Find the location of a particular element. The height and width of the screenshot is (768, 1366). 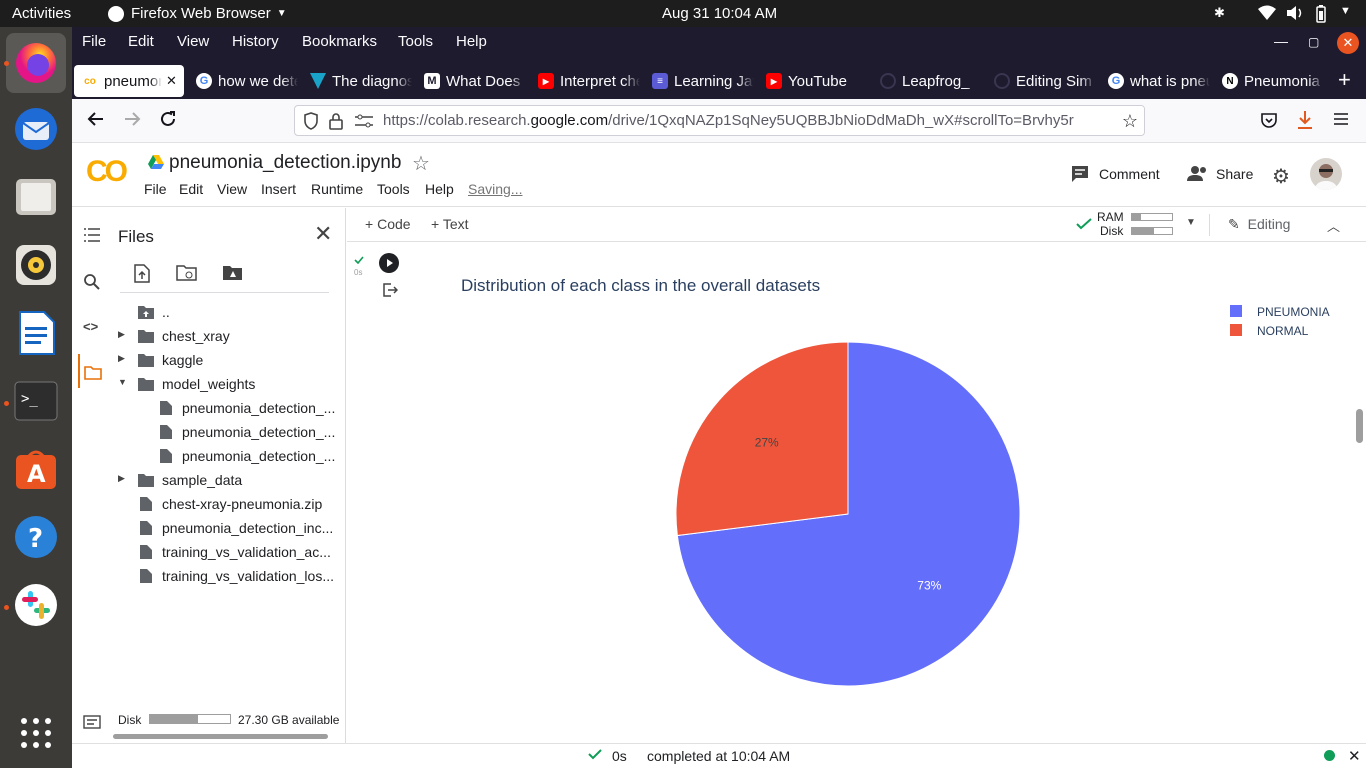

collapse-header-icon: ︿ is located at coordinates (1333, 225).